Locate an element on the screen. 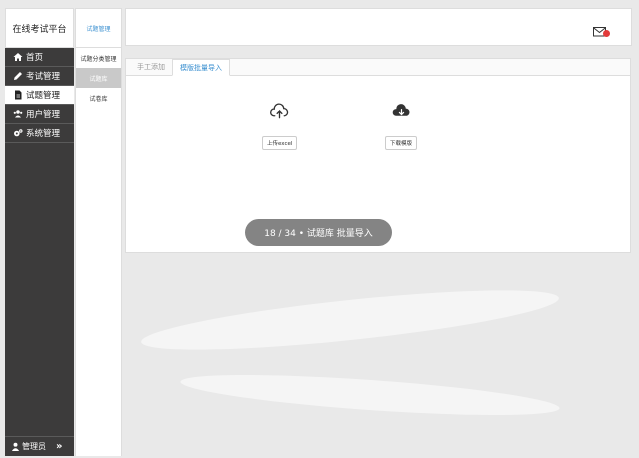  submenu-item-categories: 试题分类管理 is located at coordinates (98, 58).